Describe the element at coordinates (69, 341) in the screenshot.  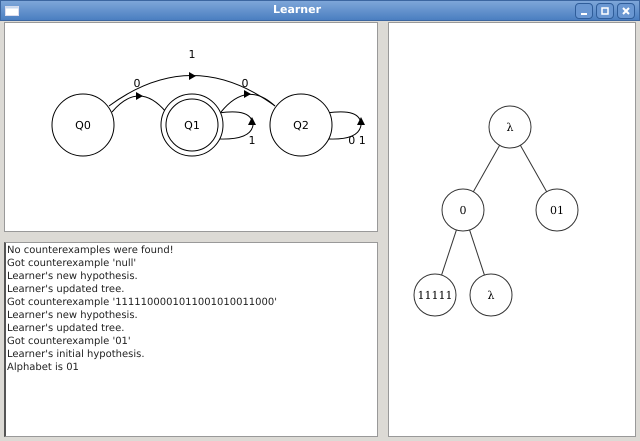
I see `log-line: Got counterexample '01'` at that location.